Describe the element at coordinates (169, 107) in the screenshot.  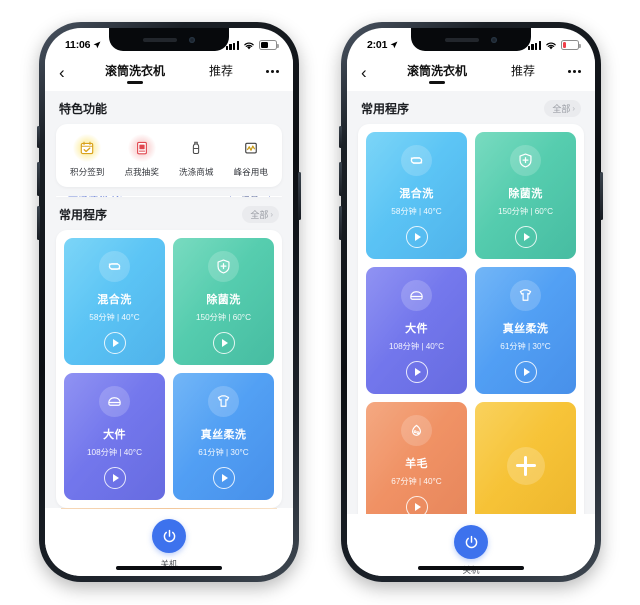
I see `feature-section-header: 特色功能` at that location.